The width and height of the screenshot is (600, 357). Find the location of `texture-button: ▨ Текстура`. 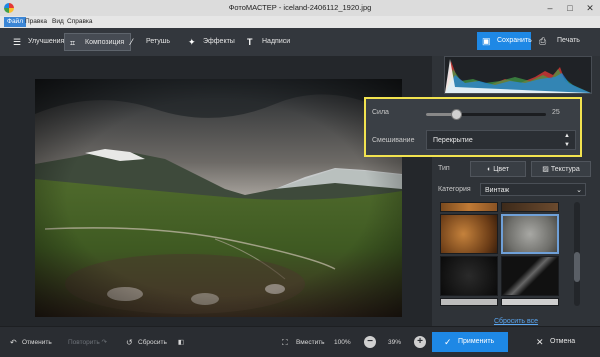

texture-button: ▨ Текстура is located at coordinates (561, 169).